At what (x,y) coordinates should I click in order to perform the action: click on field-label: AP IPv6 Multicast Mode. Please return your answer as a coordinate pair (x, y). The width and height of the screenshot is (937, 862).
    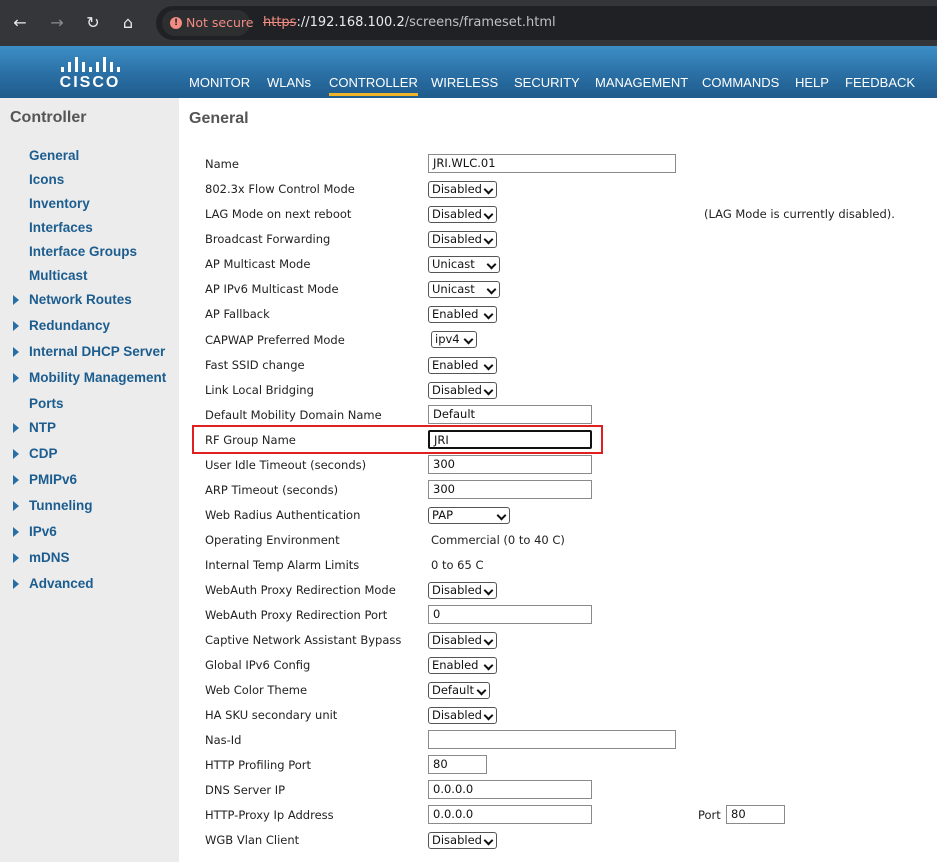
    Looking at the image, I should click on (272, 289).